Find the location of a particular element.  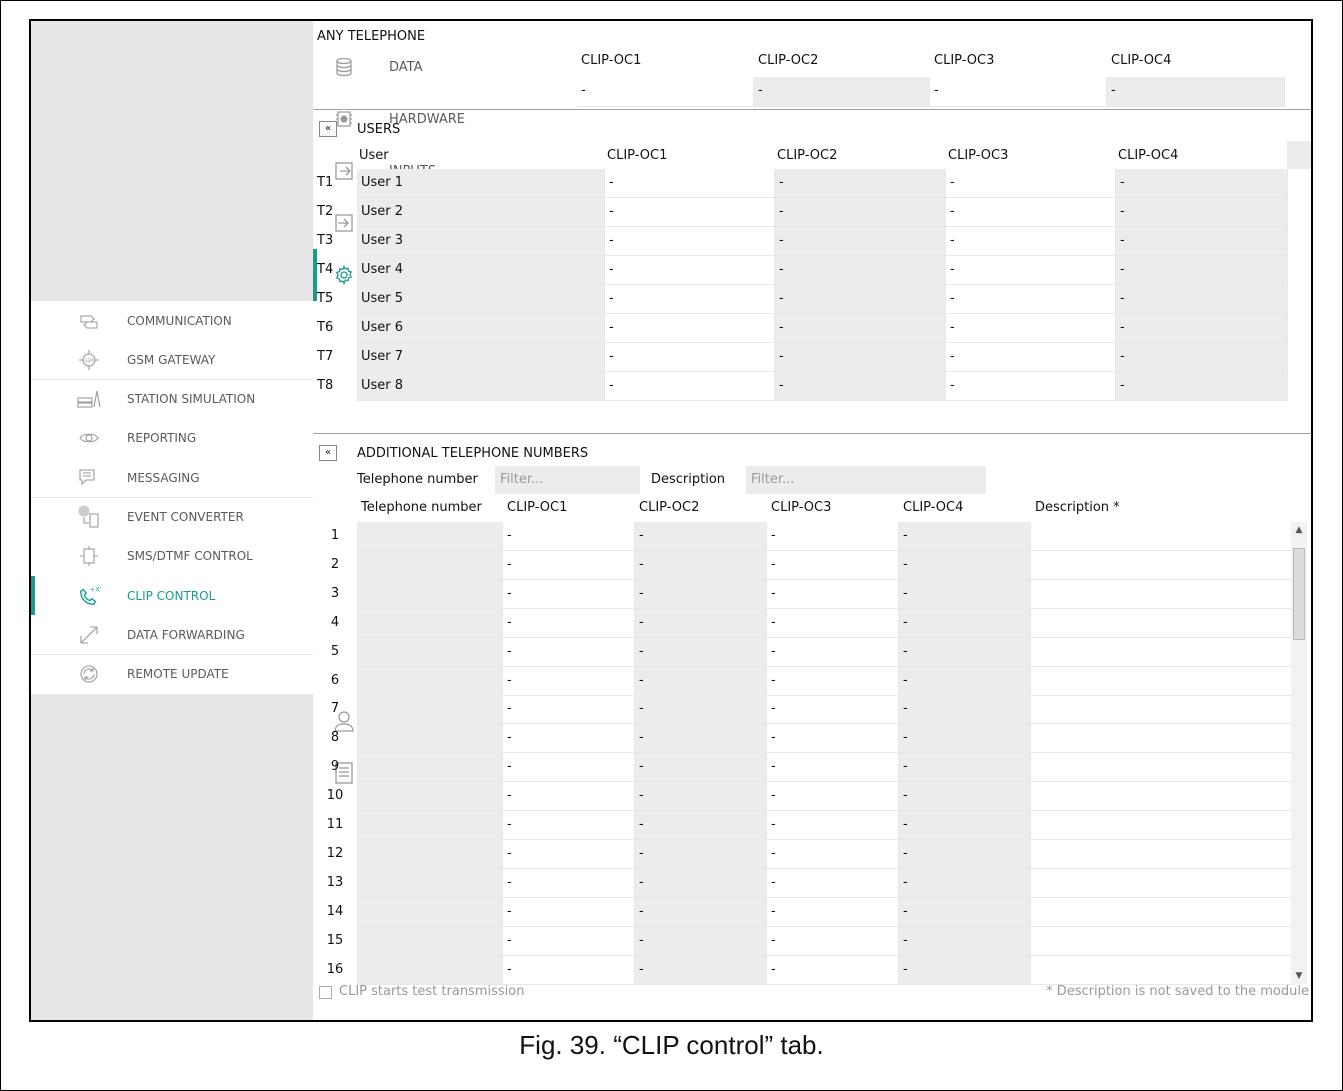

user-name-cell: User 4 is located at coordinates (481, 270).